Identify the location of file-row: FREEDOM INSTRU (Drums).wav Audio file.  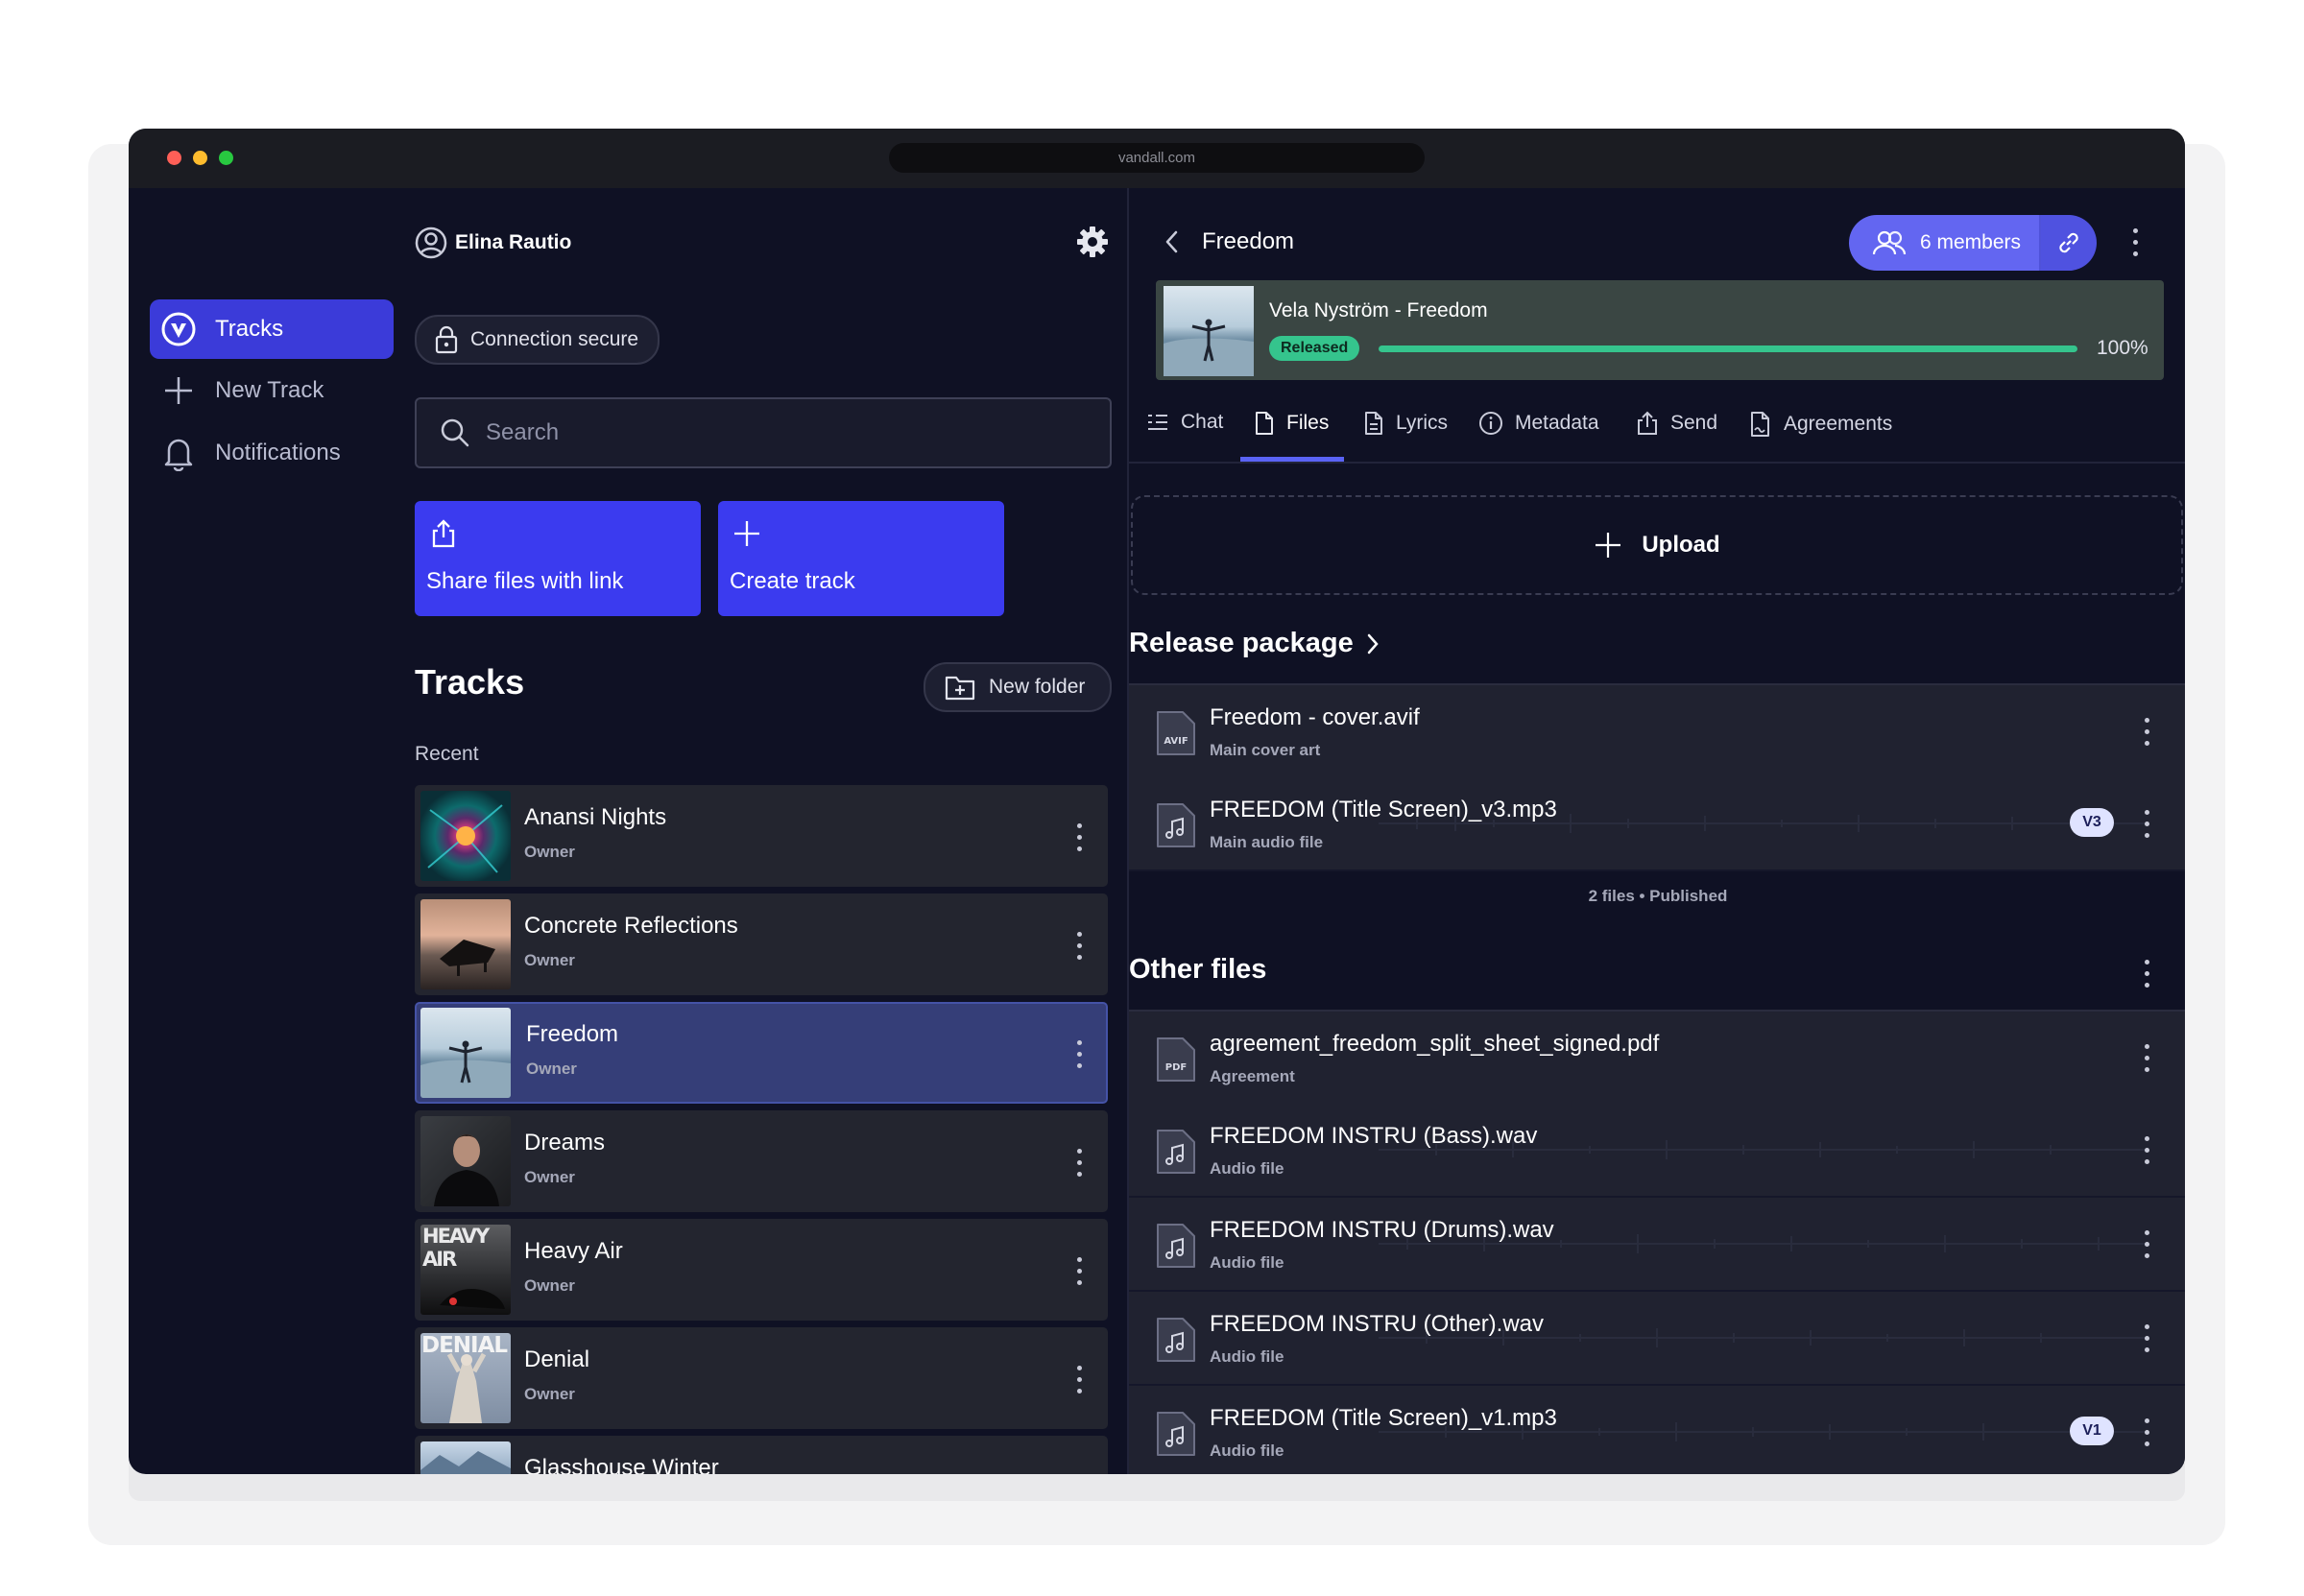
(1657, 1245).